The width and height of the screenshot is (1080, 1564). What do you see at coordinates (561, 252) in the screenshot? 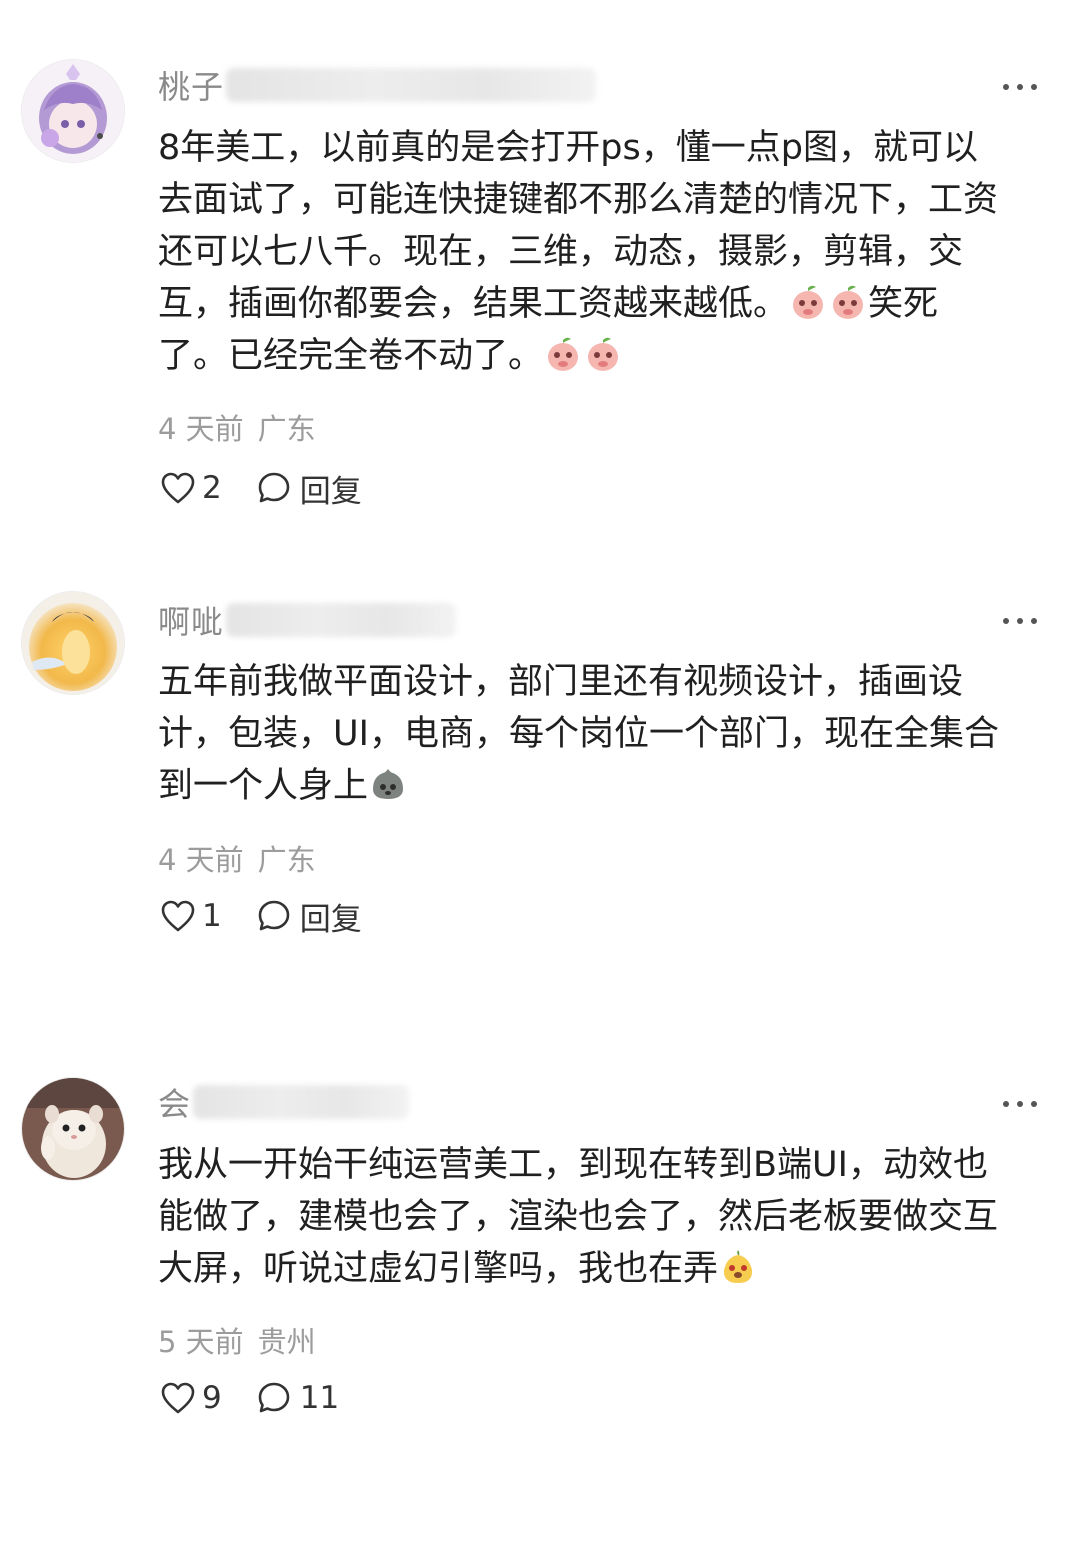
I see `comment-line: 还可以七八千。现在，三维，动态，摄影，剪辑，交` at bounding box center [561, 252].